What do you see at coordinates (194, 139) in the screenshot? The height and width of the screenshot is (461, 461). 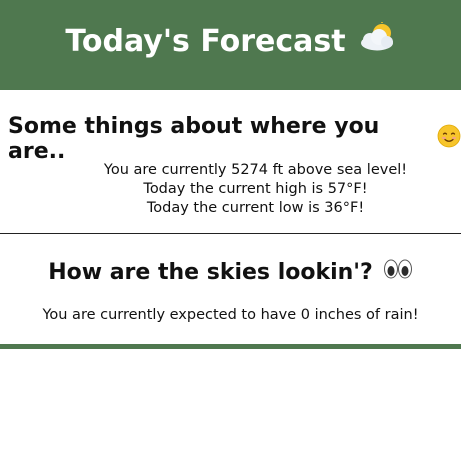 I see `location-section-title: Some things about where you are..` at bounding box center [194, 139].